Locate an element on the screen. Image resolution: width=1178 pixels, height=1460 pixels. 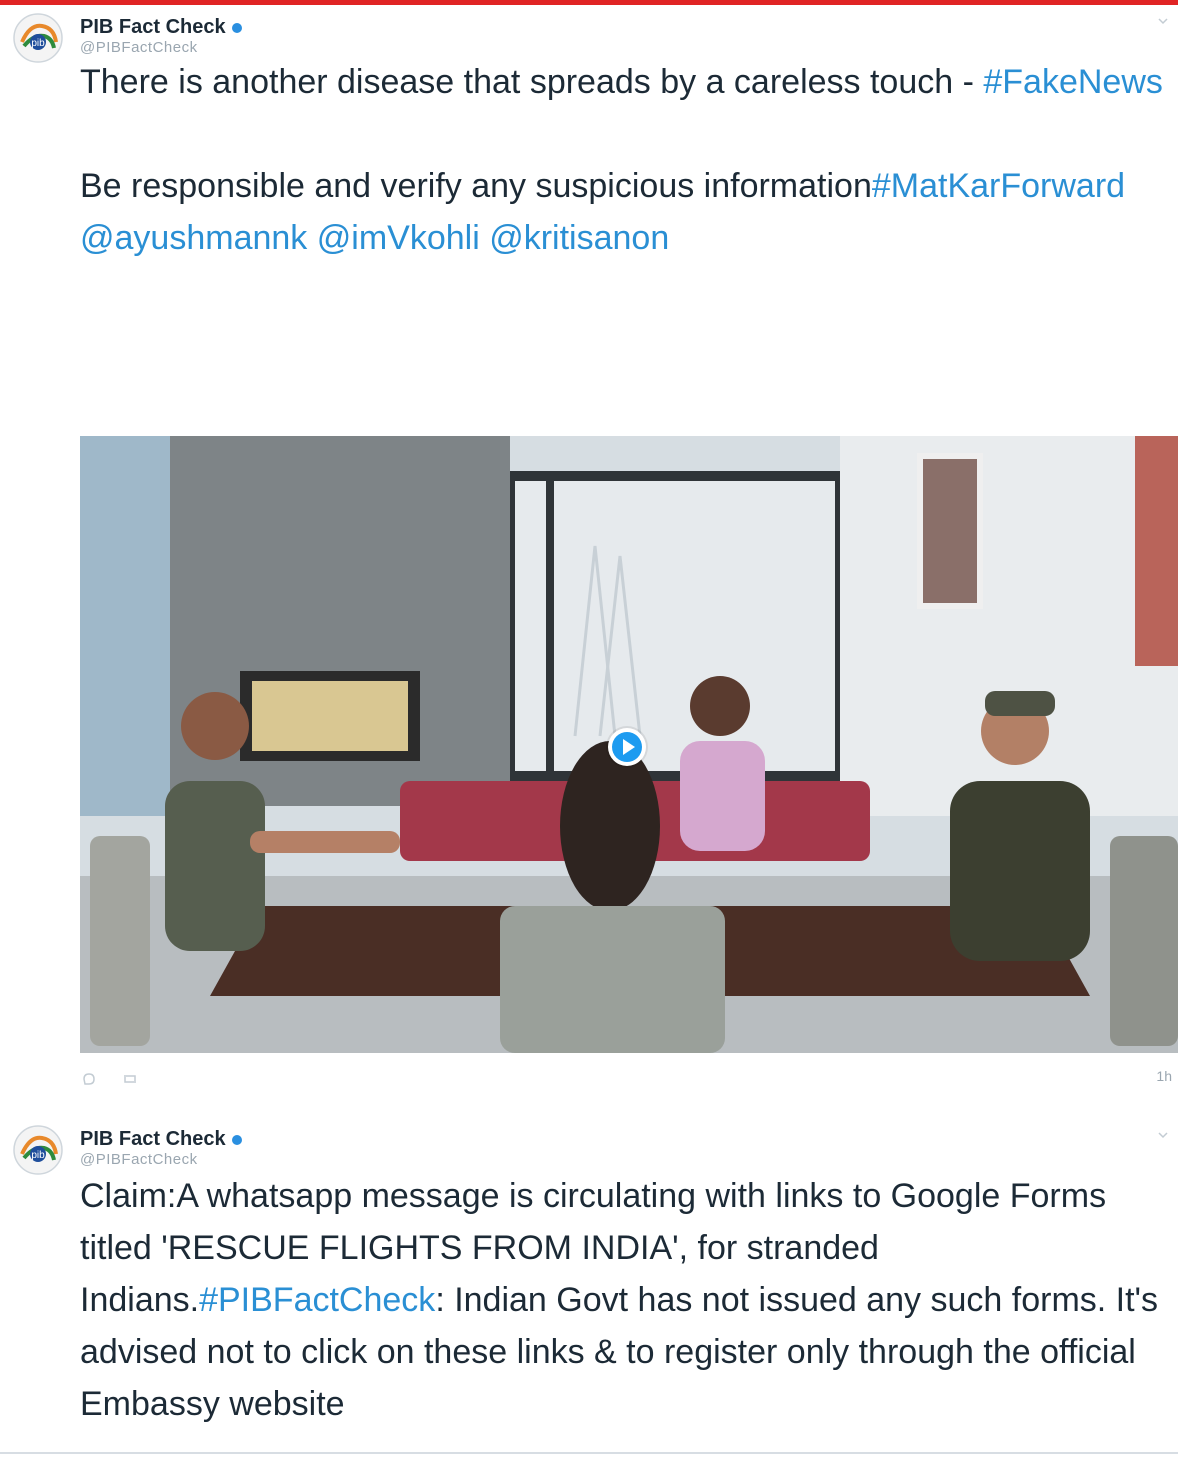
hashtag-link: #FakeNews is located at coordinates (1073, 82).